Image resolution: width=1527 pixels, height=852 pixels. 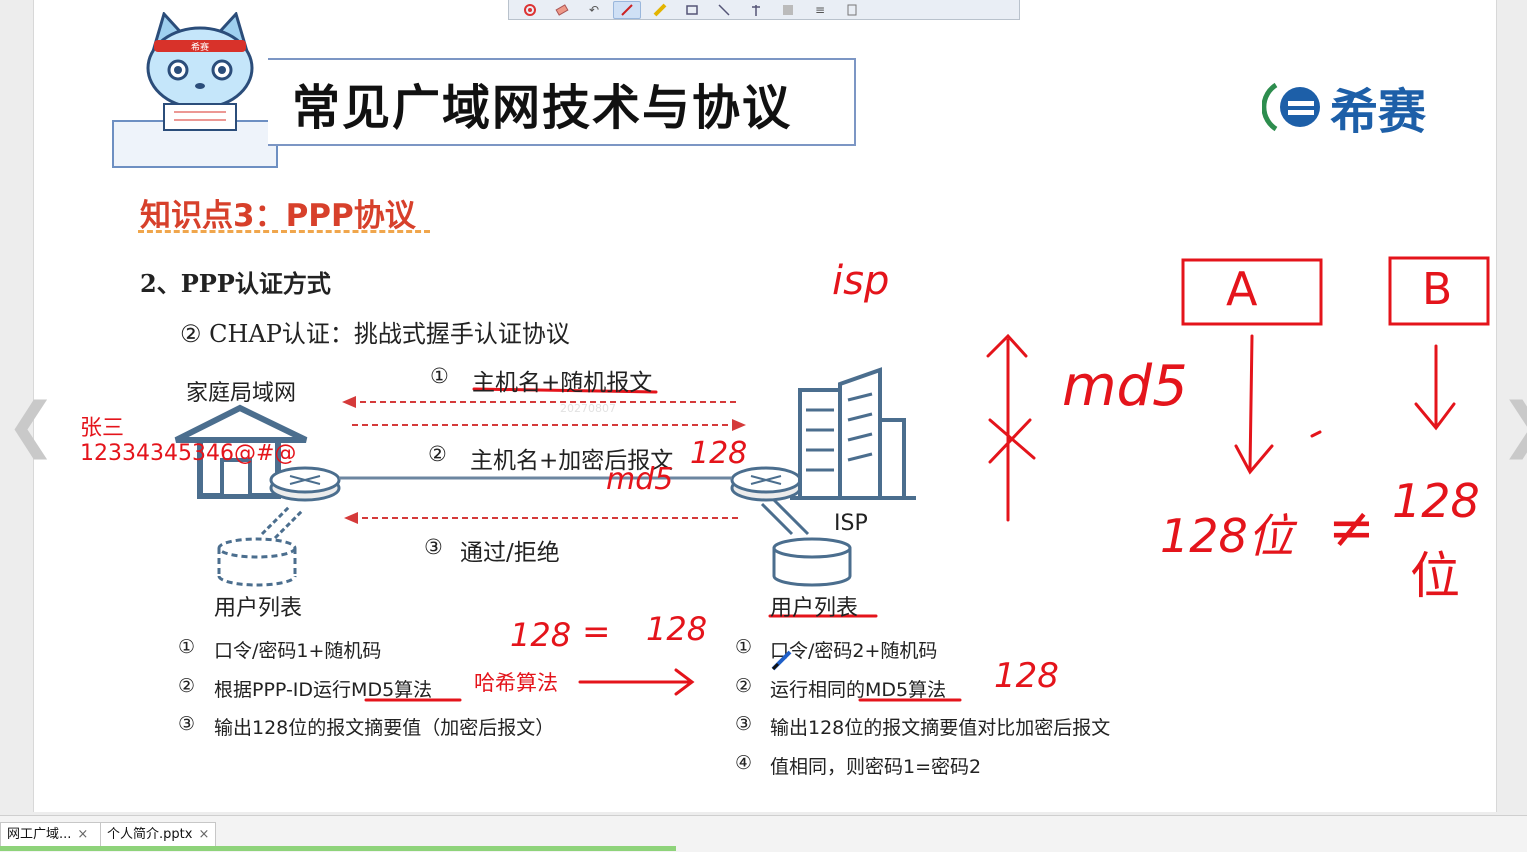 What do you see at coordinates (1251, 403) in the screenshot?
I see `ink-arrow-a` at bounding box center [1251, 403].